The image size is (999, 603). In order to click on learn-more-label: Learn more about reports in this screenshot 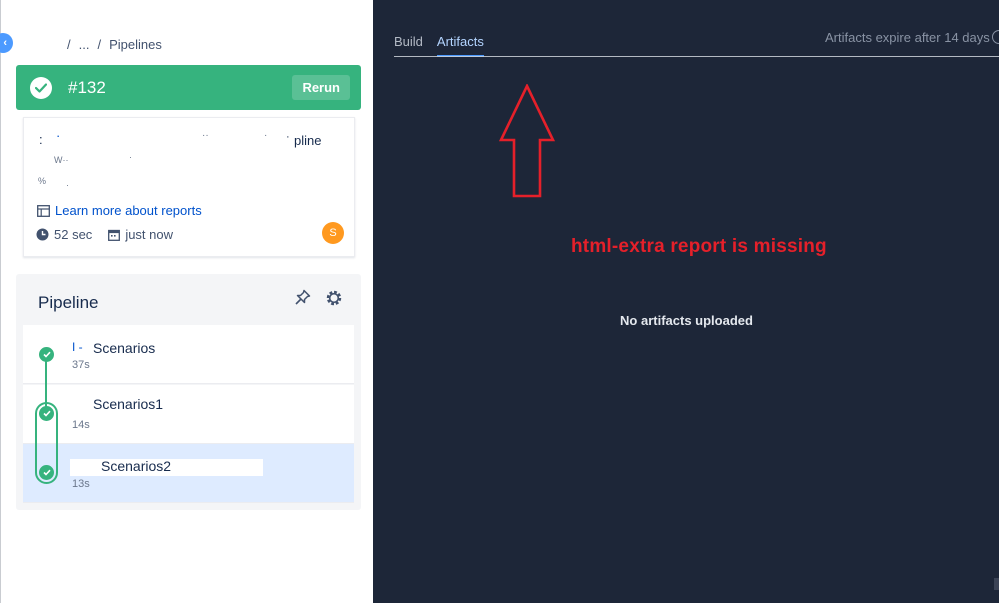, I will do `click(128, 210)`.